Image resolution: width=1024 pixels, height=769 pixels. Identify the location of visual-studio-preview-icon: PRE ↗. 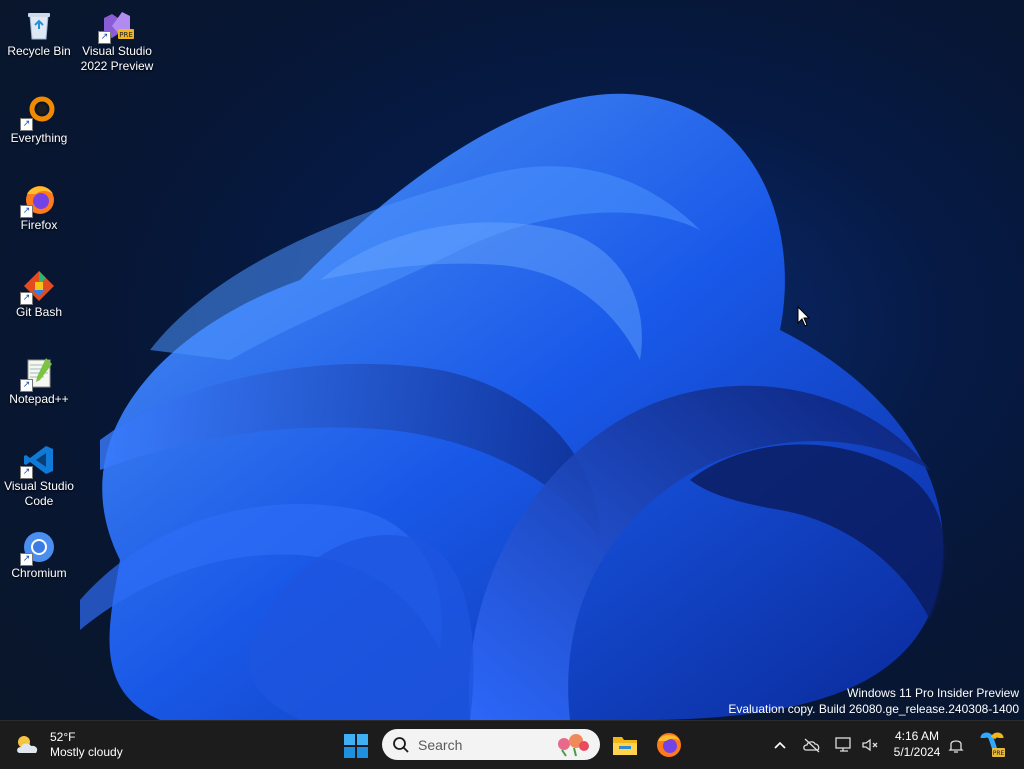
(116, 26).